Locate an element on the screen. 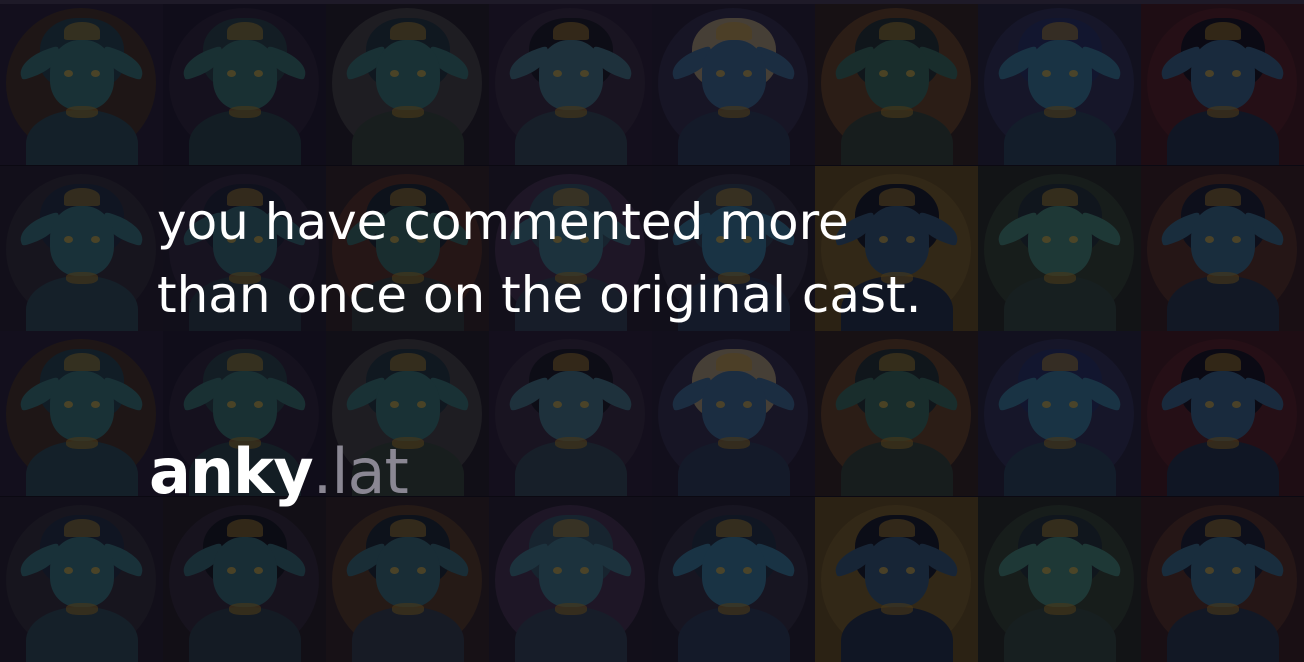  logo-brand: anky is located at coordinates (231, 471).